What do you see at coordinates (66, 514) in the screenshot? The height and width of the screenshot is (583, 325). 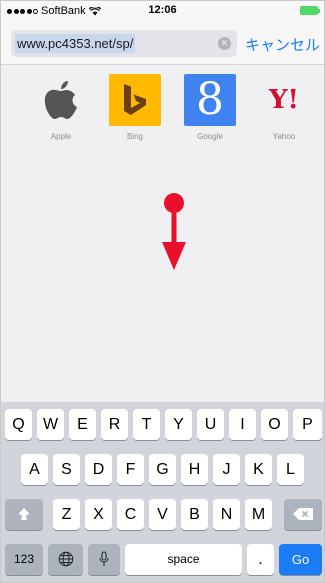 I see `key-z: Z` at bounding box center [66, 514].